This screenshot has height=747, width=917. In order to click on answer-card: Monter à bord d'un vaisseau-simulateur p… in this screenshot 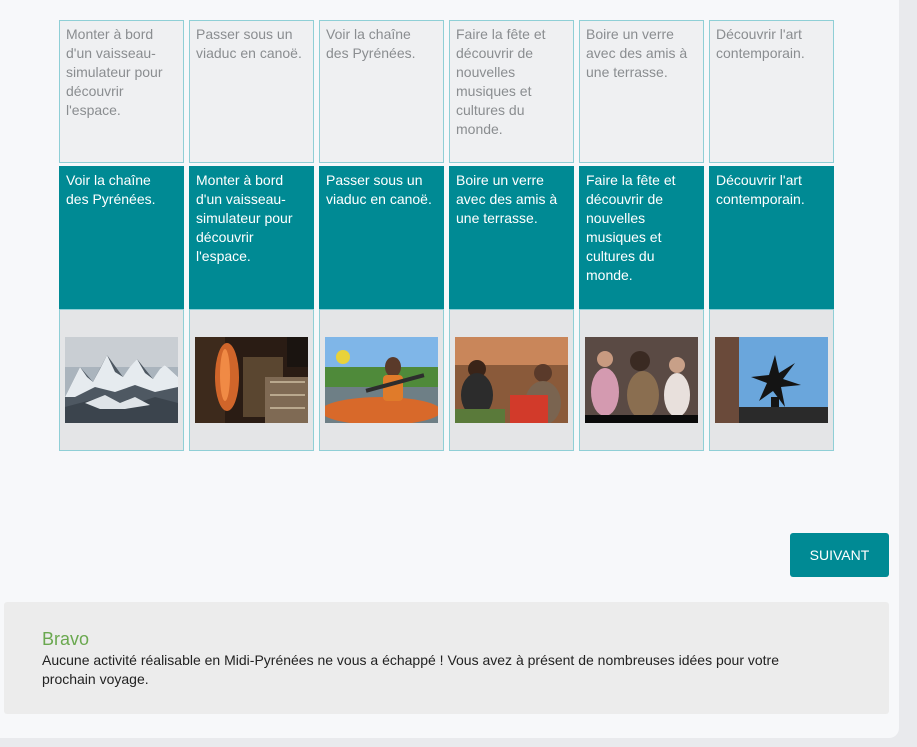, I will do `click(251, 237)`.